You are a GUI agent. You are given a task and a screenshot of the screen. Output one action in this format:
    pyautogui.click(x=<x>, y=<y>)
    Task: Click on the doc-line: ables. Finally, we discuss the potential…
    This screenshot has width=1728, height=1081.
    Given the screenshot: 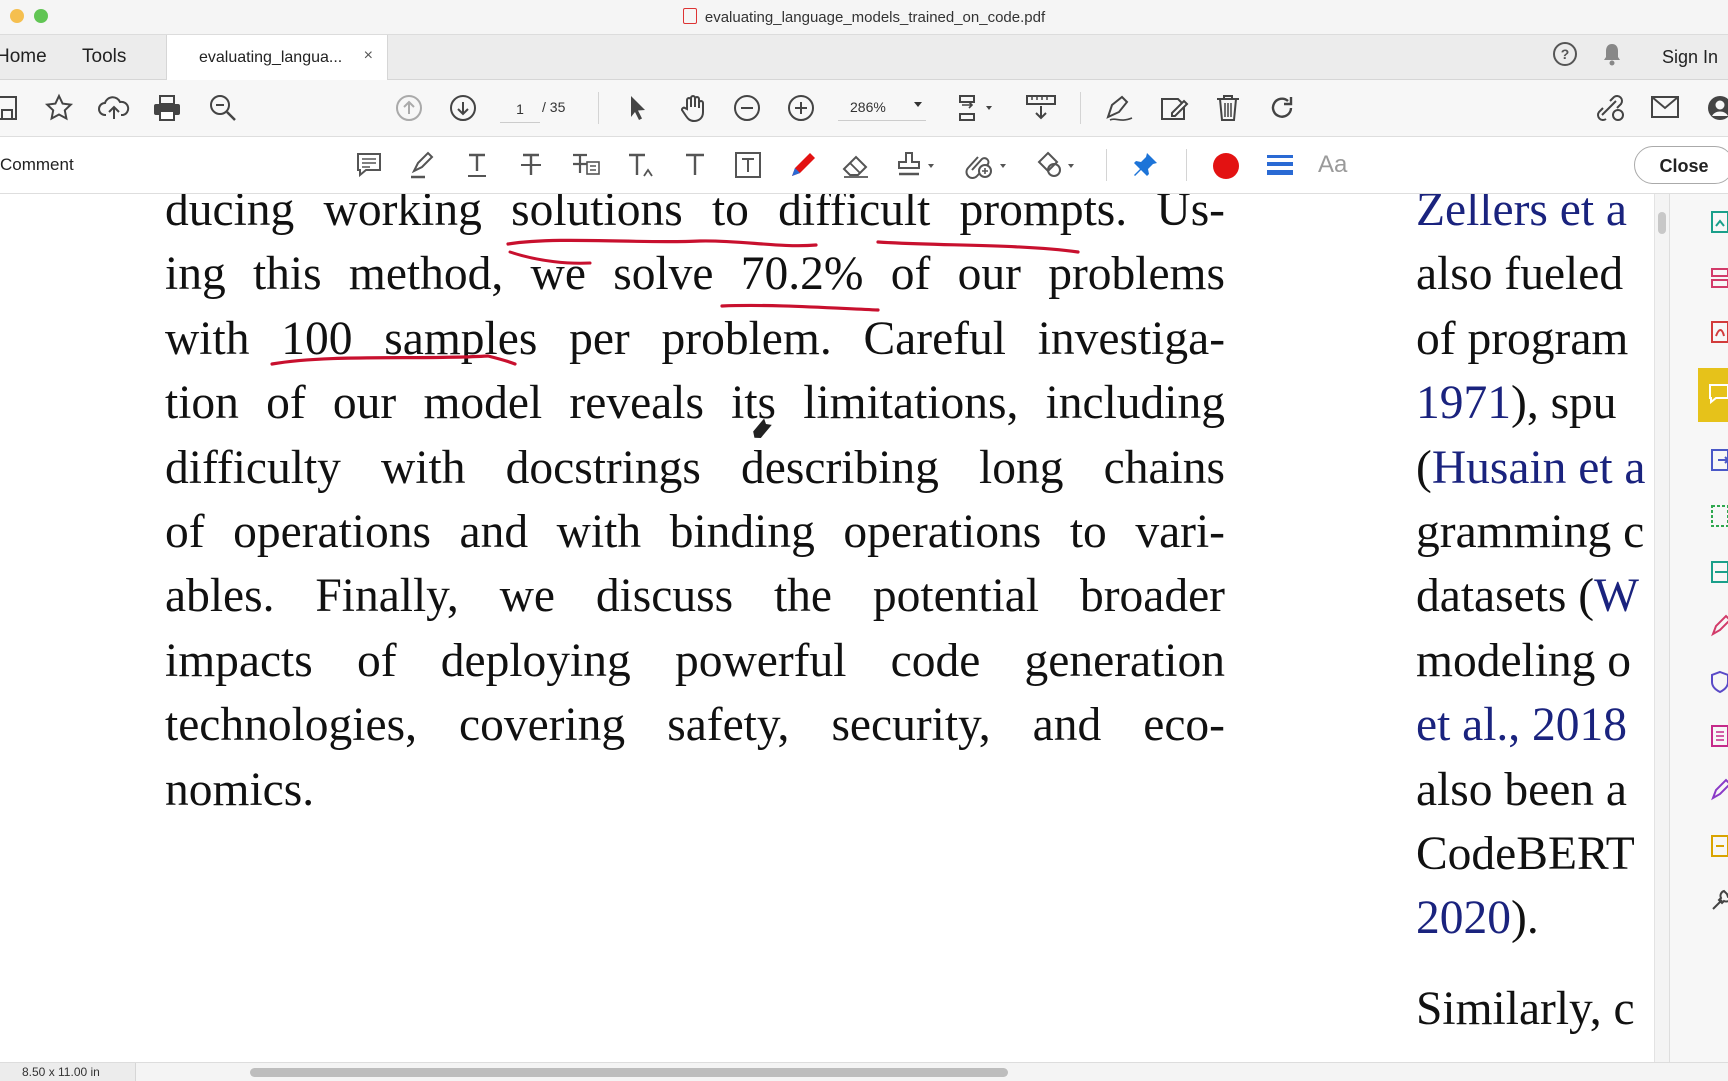 What is the action you would take?
    pyautogui.click(x=695, y=596)
    